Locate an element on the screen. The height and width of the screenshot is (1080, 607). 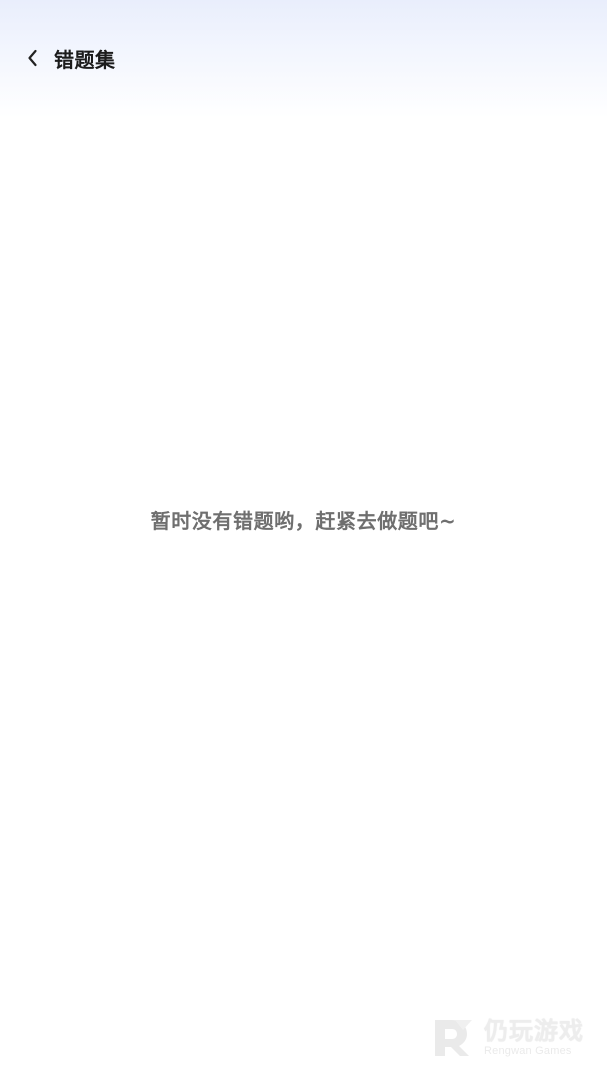
page-title: 错题集 is located at coordinates (85, 59).